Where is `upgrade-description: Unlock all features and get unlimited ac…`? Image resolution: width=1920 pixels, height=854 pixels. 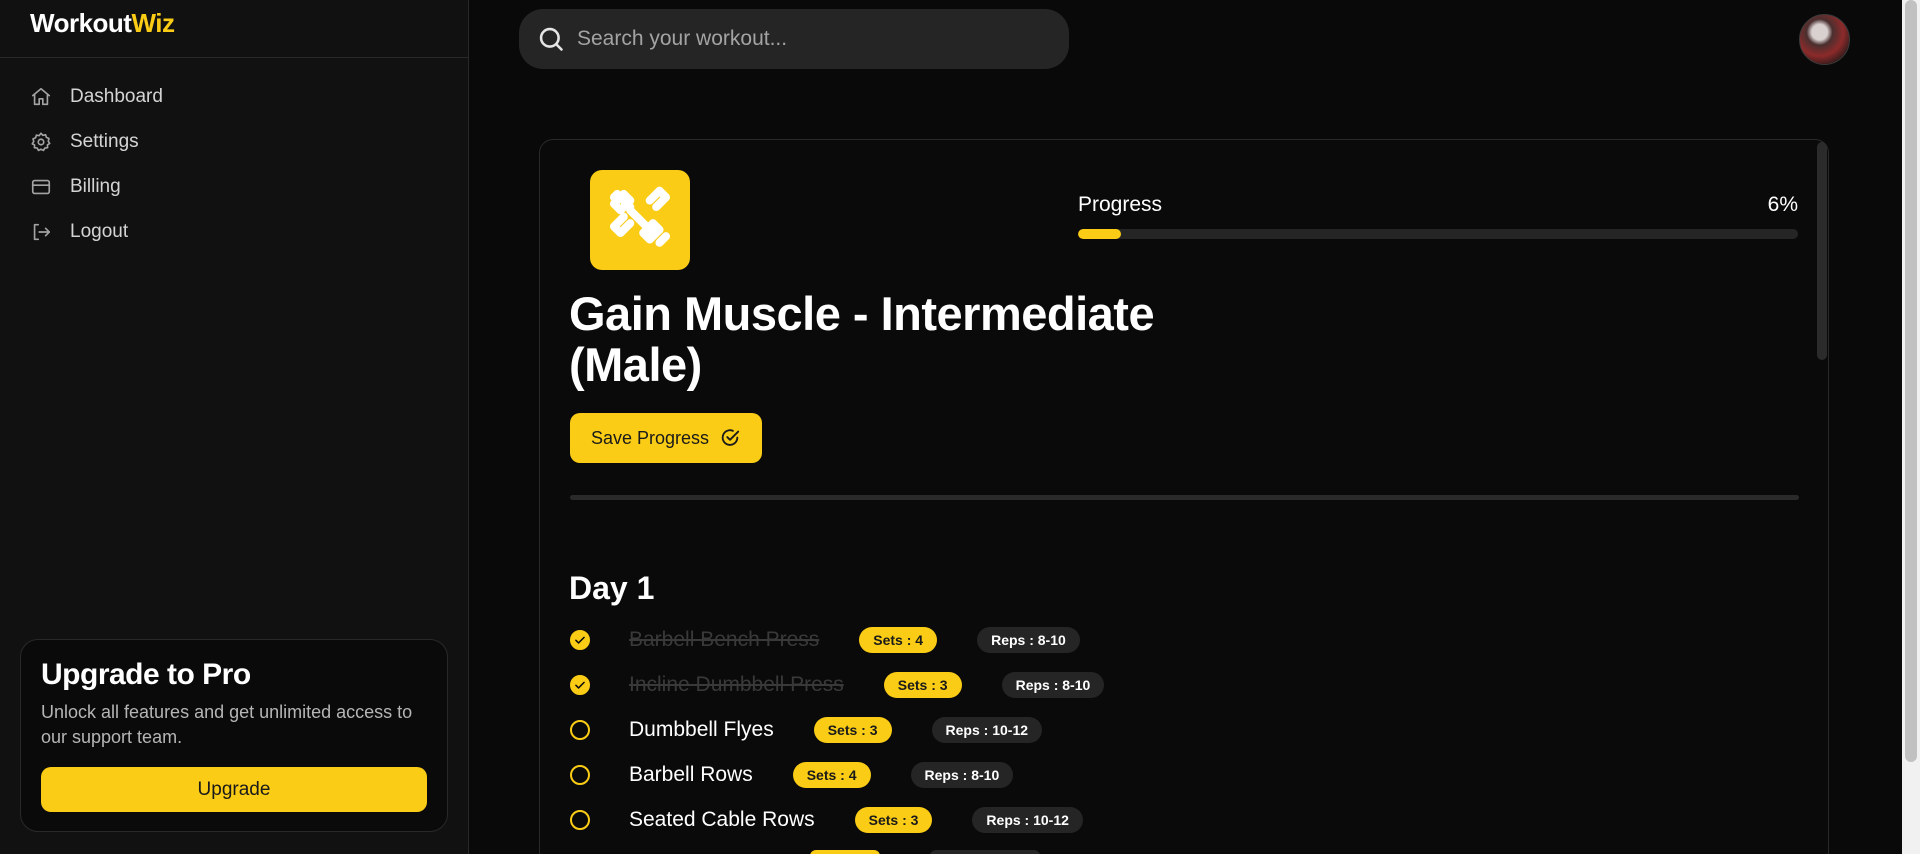 upgrade-description: Unlock all features and get unlimited ac… is located at coordinates (227, 724).